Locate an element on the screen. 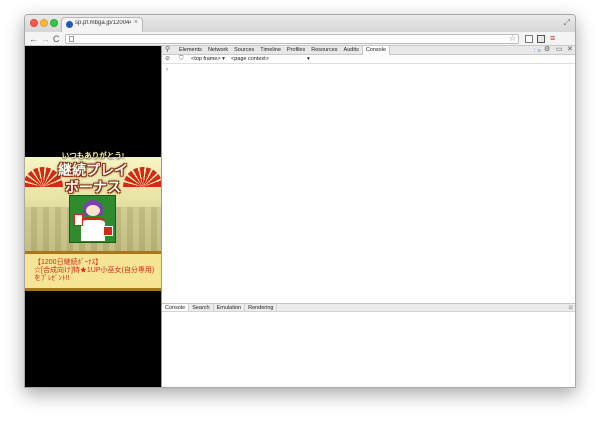 Image resolution: width=600 pixels, height=421 pixels. context-select: <page context> is located at coordinates (273, 59).